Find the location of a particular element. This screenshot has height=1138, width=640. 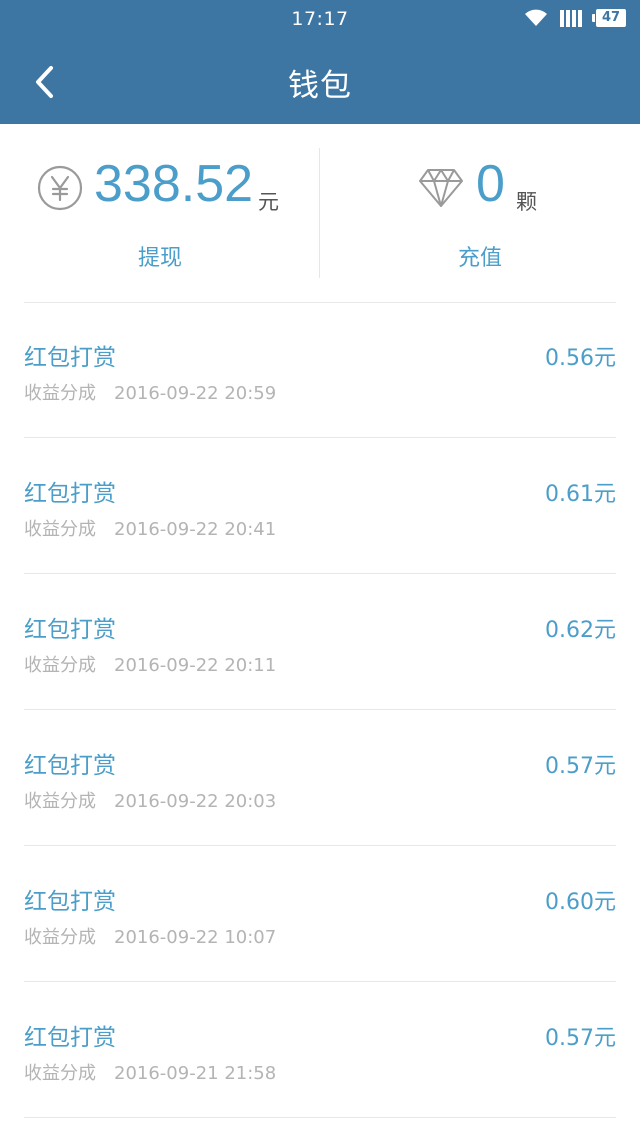

transaction-row: 红包打赏 收益分成 2016-09-22 10:07 0.60元 is located at coordinates (320, 914).